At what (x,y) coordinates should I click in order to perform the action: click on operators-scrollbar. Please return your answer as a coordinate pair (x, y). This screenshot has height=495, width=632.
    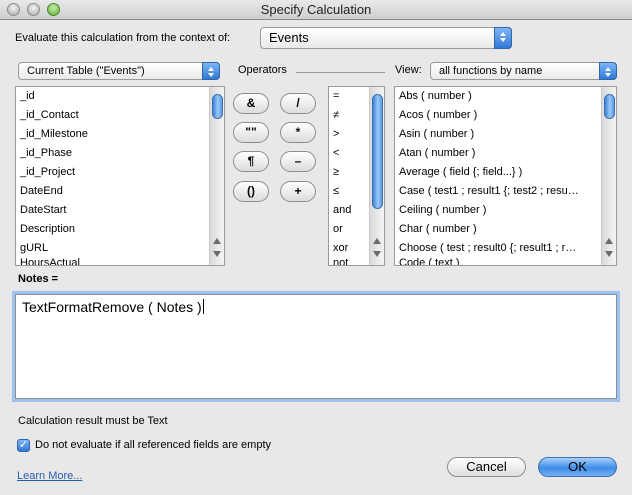
    Looking at the image, I should click on (376, 176).